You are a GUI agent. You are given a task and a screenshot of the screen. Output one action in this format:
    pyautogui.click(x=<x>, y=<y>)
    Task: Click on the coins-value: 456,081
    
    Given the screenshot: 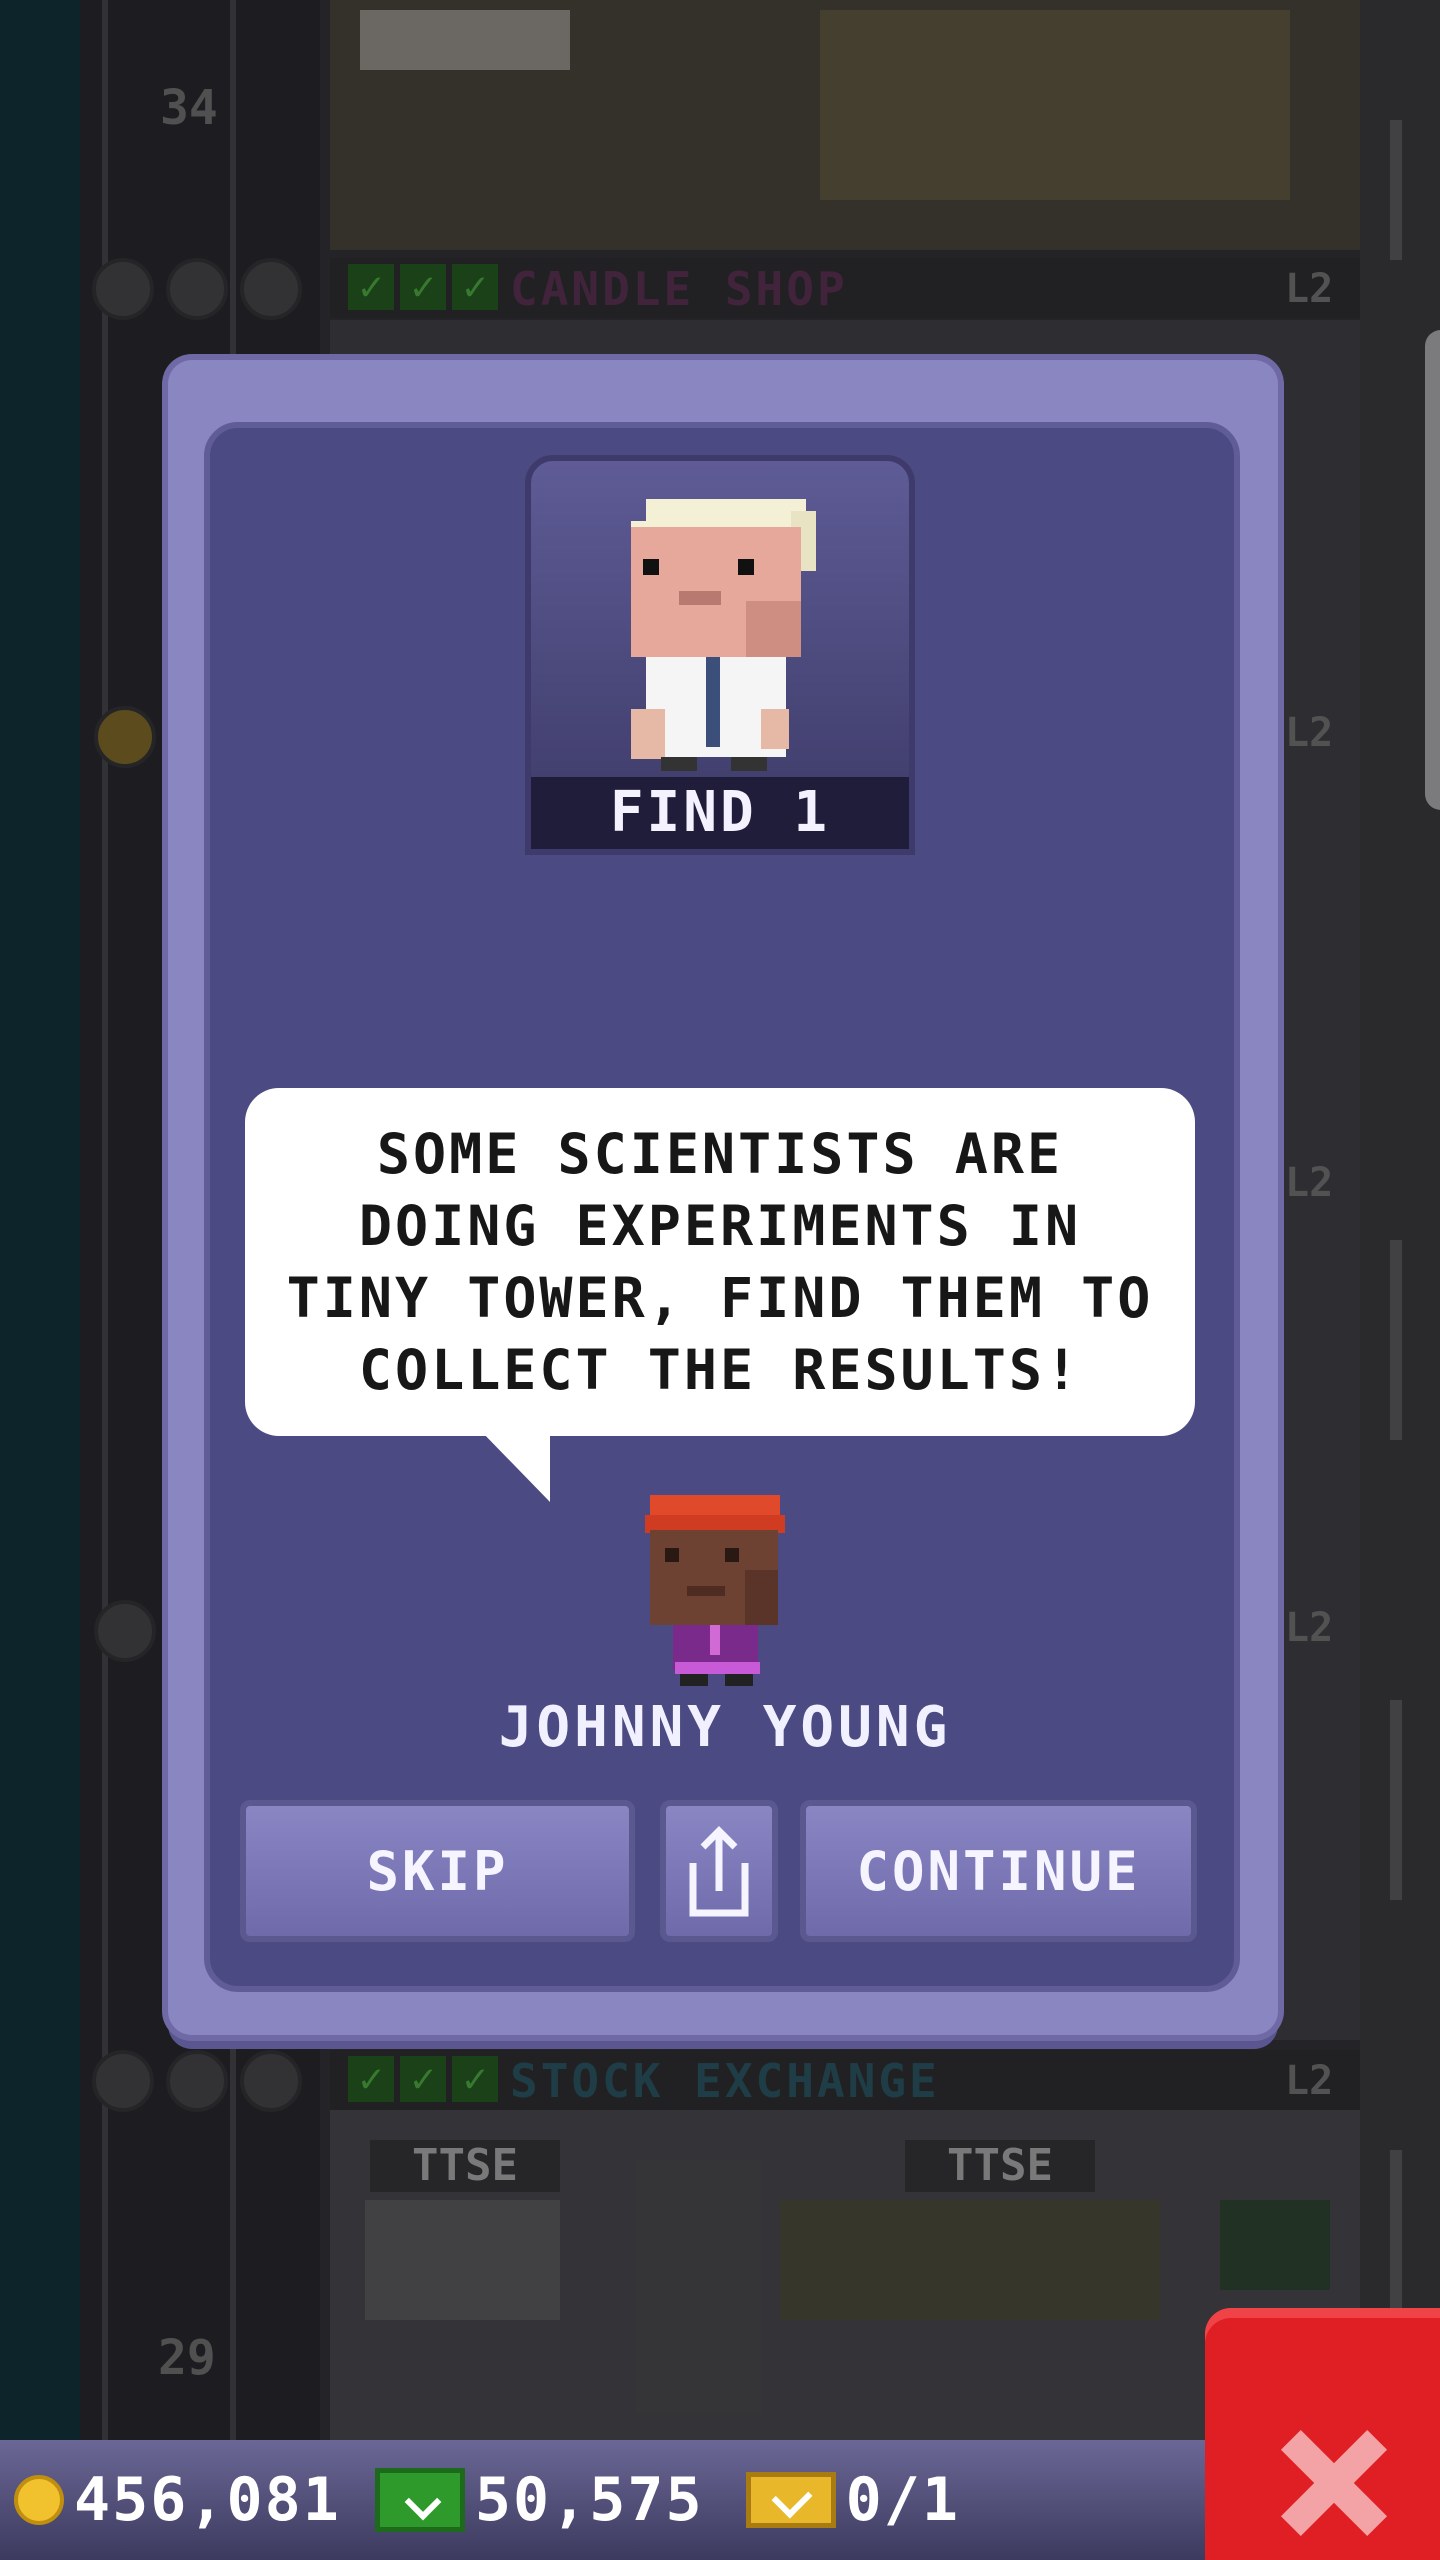 What is the action you would take?
    pyautogui.click(x=207, y=2500)
    